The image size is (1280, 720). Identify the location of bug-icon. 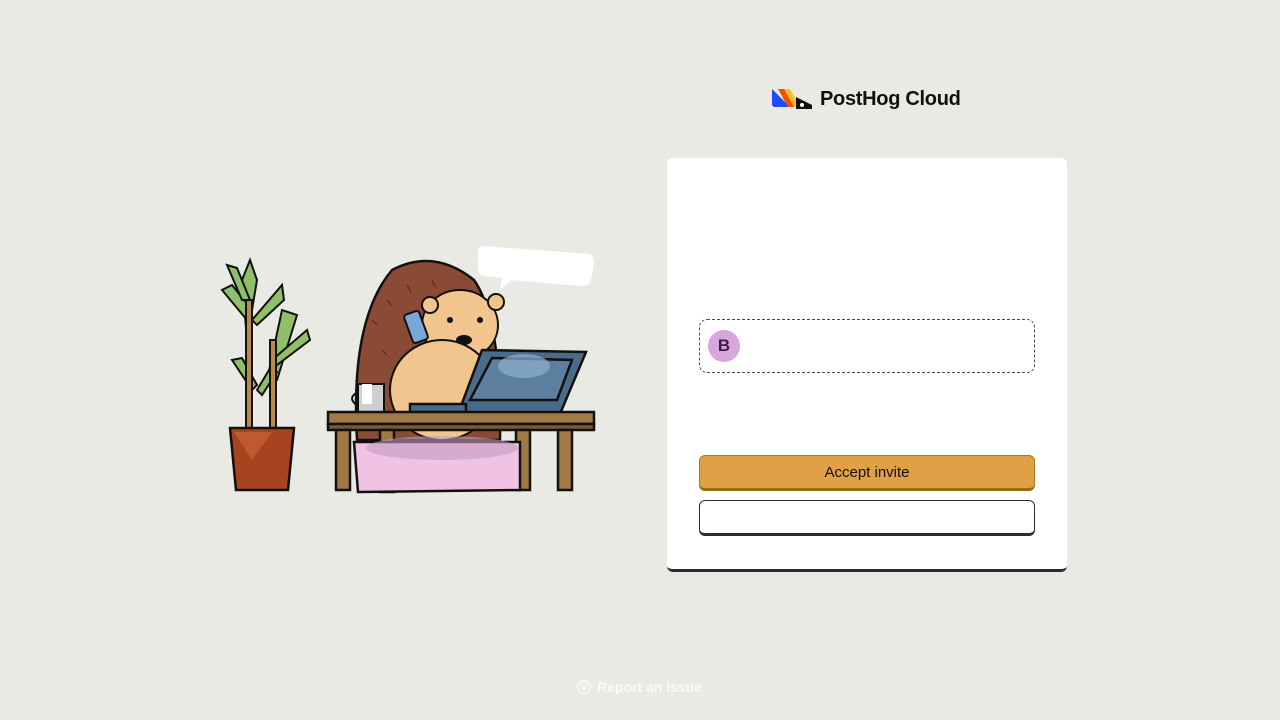
(584, 687).